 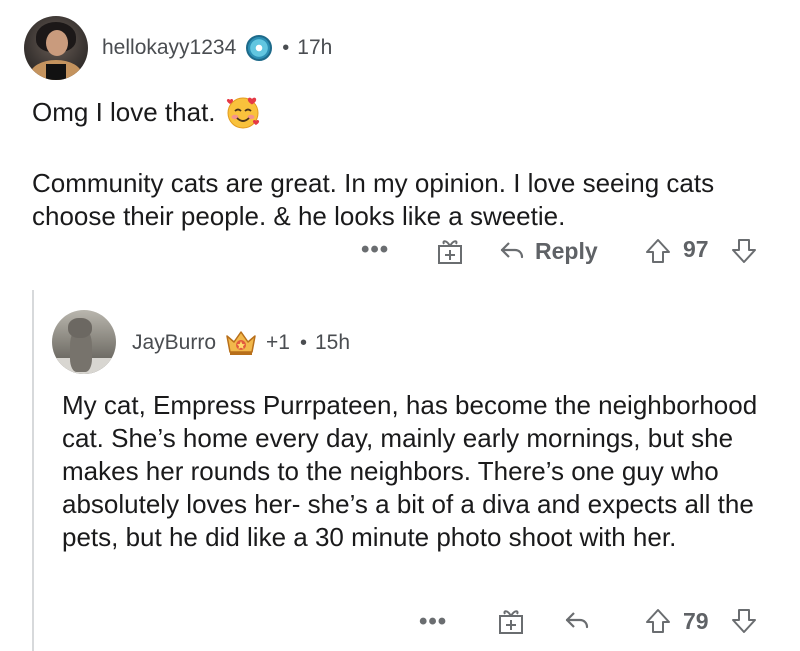 I want to click on verified-badge-icon, so click(x=259, y=48).